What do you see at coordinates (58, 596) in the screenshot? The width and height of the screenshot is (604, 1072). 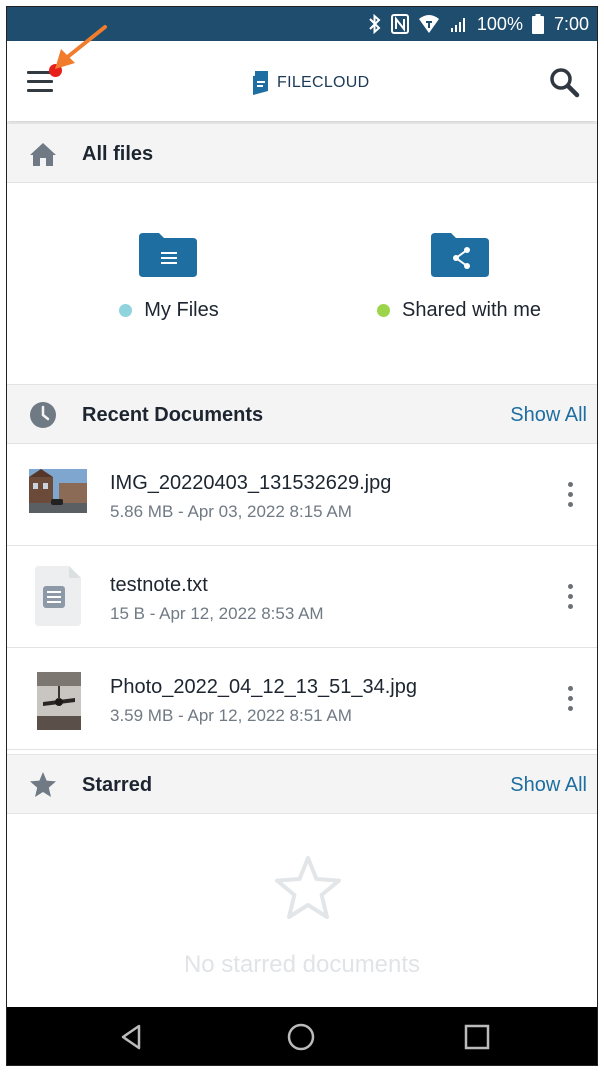 I see `text-file-icon` at bounding box center [58, 596].